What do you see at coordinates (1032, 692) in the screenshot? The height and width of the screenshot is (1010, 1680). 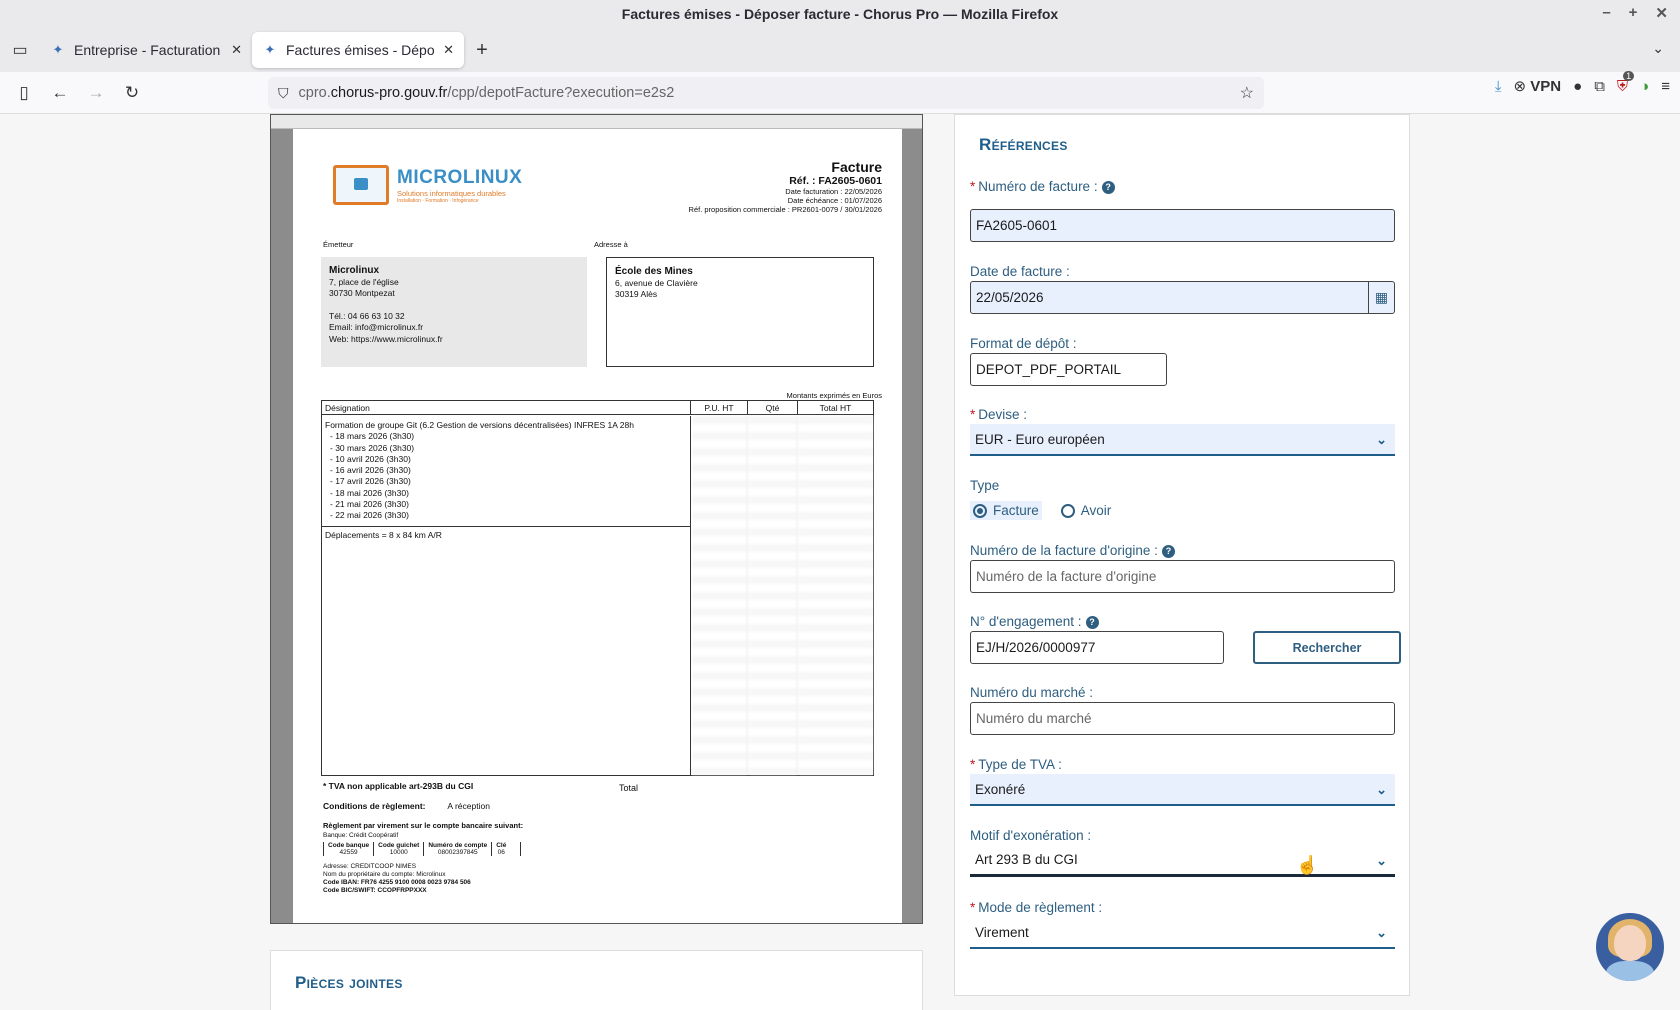 I see `marche-label: Numéro du marché :` at bounding box center [1032, 692].